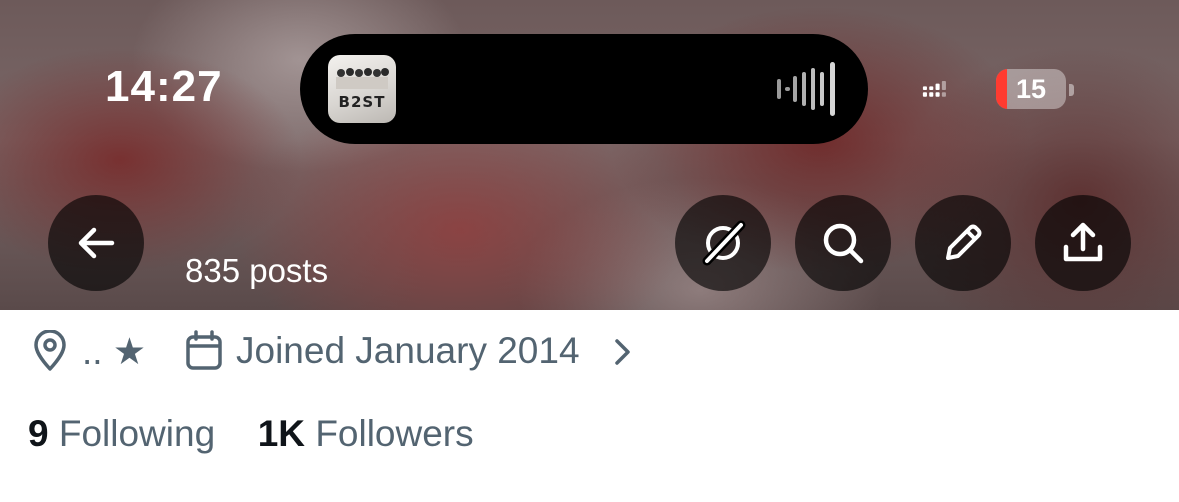 This screenshot has width=1179, height=502. I want to click on joined-date: Joined January 2014, so click(408, 350).